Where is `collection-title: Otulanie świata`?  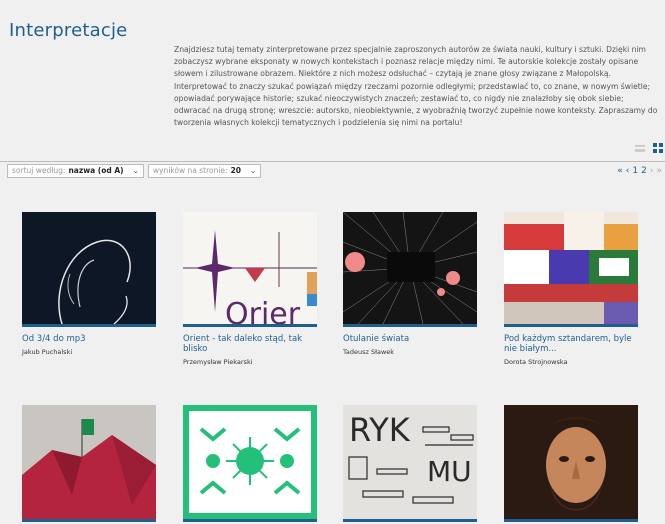
collection-title: Otulanie świata is located at coordinates (410, 339).